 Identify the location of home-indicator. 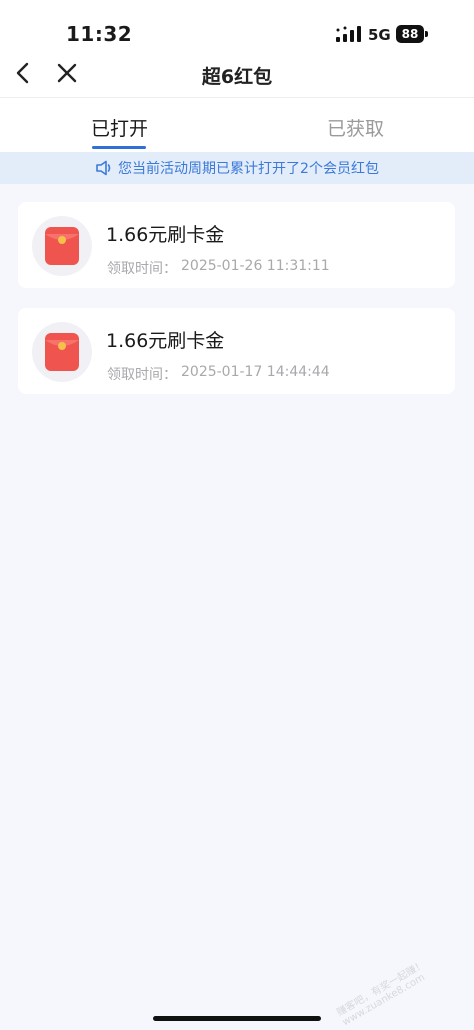
(237, 1018).